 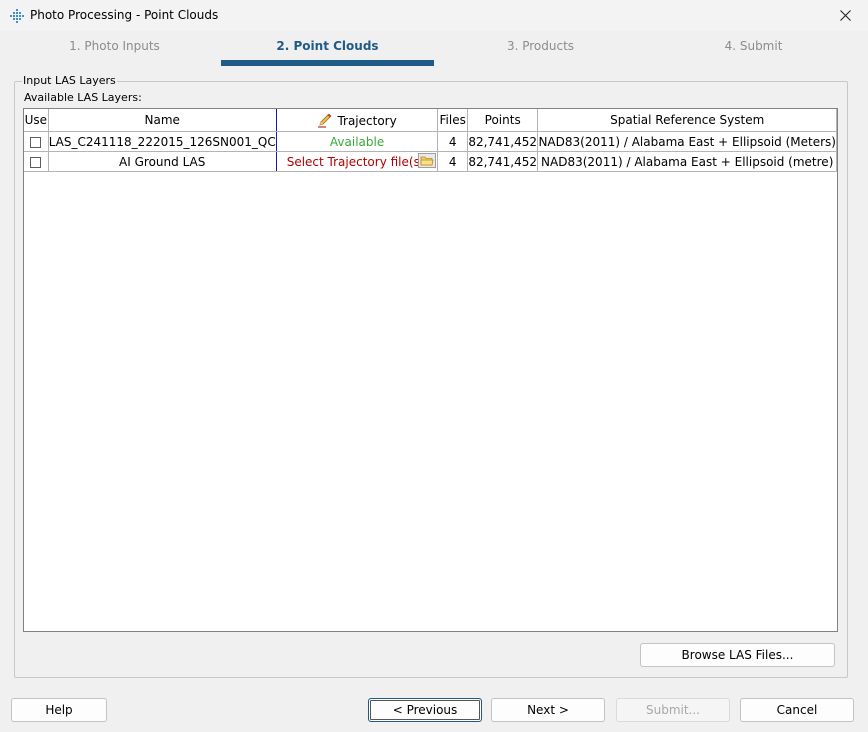 What do you see at coordinates (17, 16) in the screenshot?
I see `app-icon` at bounding box center [17, 16].